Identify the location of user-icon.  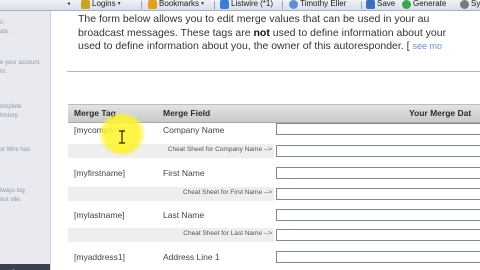
(293, 4).